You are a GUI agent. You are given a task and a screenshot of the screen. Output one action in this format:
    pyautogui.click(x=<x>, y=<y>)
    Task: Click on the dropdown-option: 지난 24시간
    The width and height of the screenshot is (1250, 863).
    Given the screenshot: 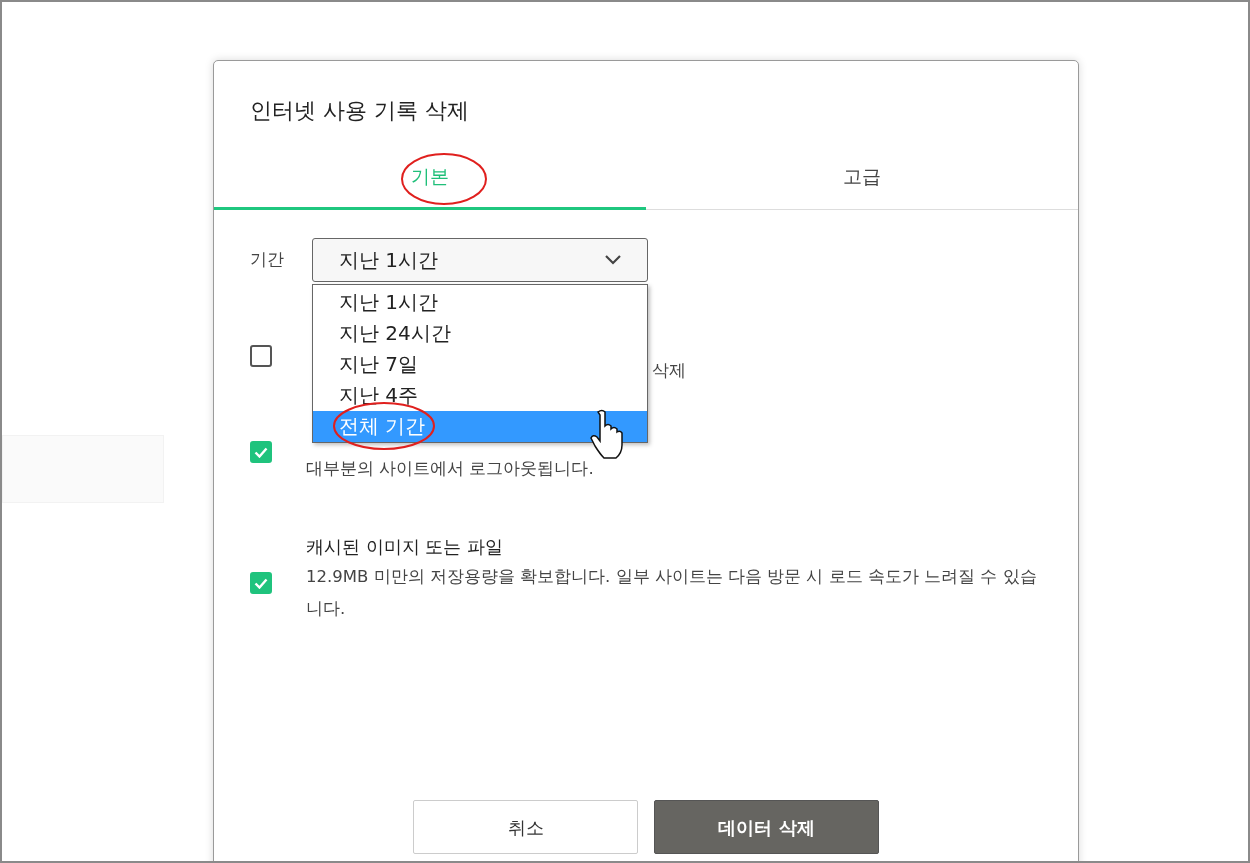 What is the action you would take?
    pyautogui.click(x=480, y=333)
    